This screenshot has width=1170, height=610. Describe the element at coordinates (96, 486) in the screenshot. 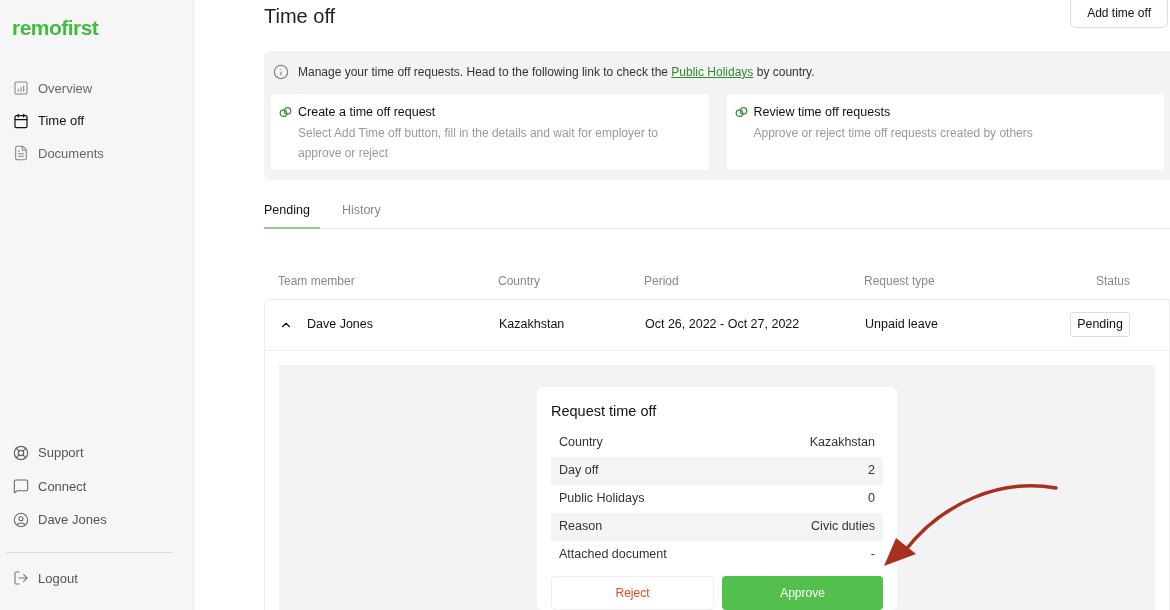

I see `nav-item: Connect` at that location.